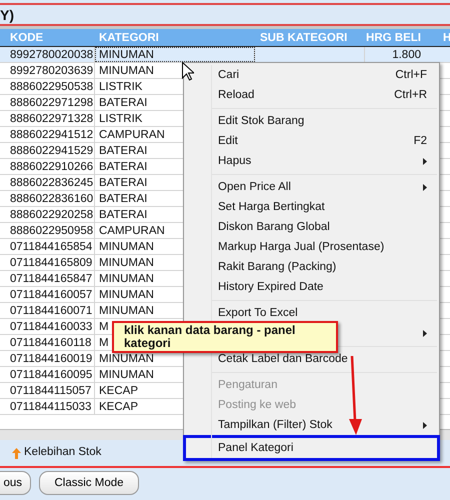 This screenshot has width=450, height=500. I want to click on table-cell: 0711844160095, so click(51, 375).